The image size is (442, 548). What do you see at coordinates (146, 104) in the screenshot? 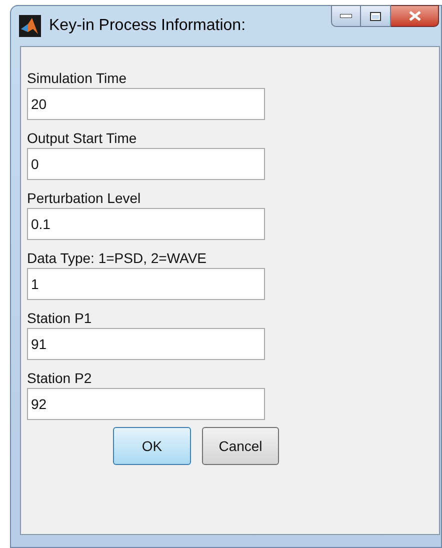
I see `input-field: 20` at bounding box center [146, 104].